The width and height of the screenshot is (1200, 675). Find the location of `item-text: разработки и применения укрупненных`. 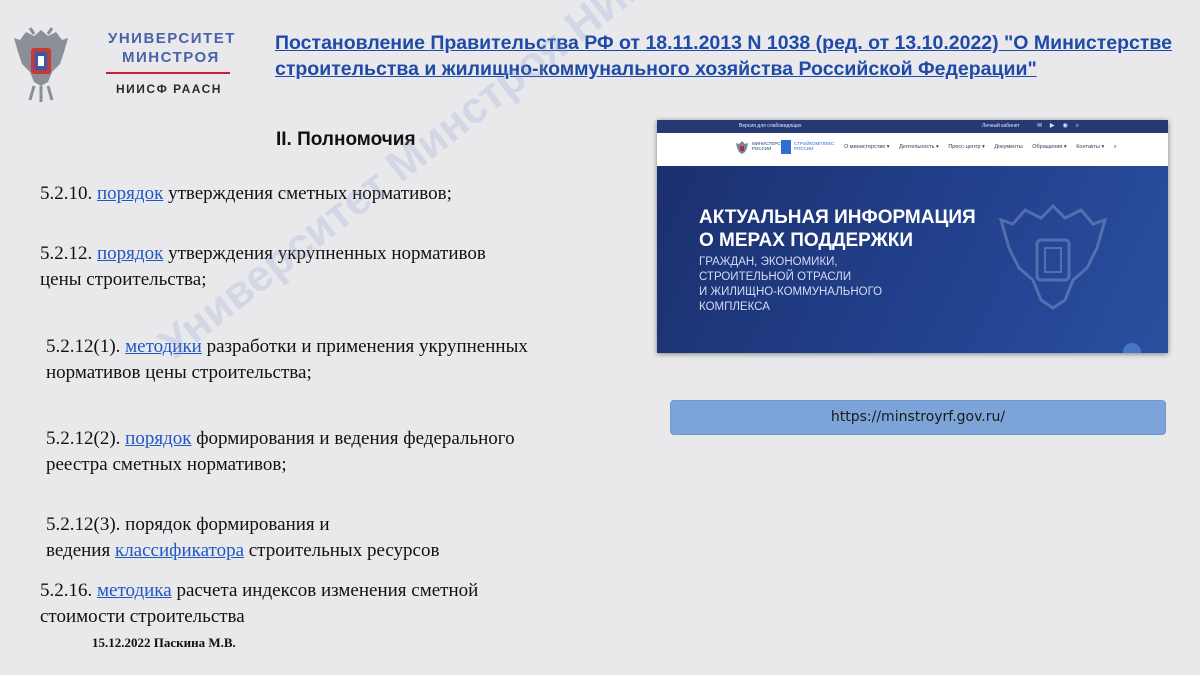

item-text: разработки и применения укрупненных is located at coordinates (364, 346).